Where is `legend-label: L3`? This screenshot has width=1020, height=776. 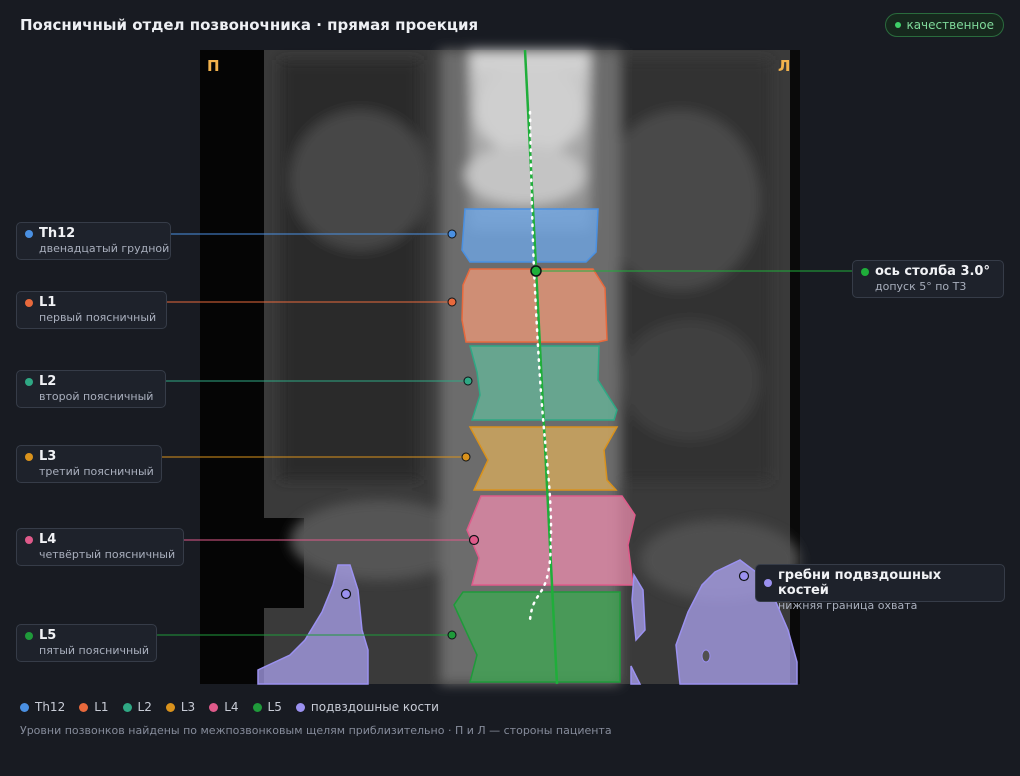
legend-label: L3 is located at coordinates (188, 707).